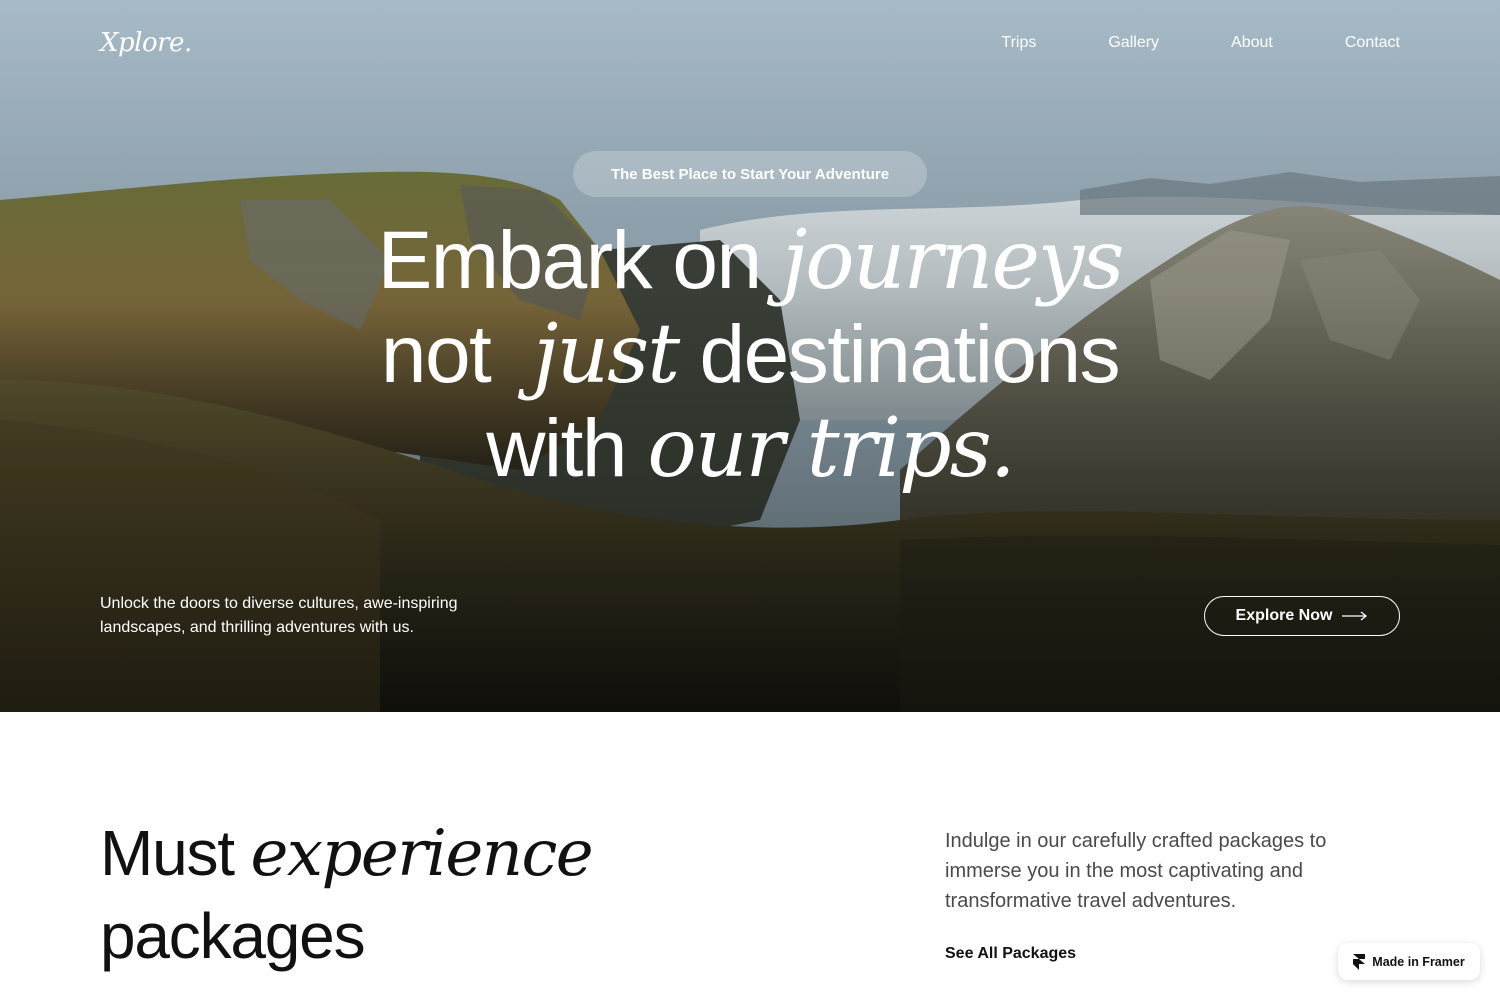 This screenshot has width=1500, height=1000. Describe the element at coordinates (1284, 615) in the screenshot. I see `explore-now-label: Explore Now` at that location.